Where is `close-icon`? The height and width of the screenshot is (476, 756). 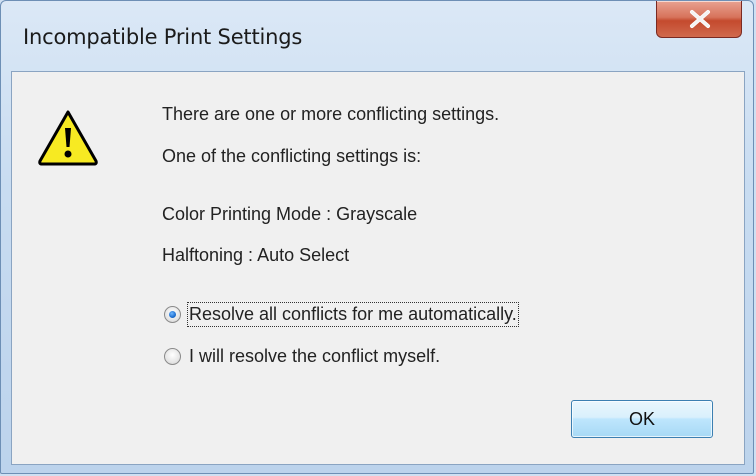
close-icon is located at coordinates (700, 19).